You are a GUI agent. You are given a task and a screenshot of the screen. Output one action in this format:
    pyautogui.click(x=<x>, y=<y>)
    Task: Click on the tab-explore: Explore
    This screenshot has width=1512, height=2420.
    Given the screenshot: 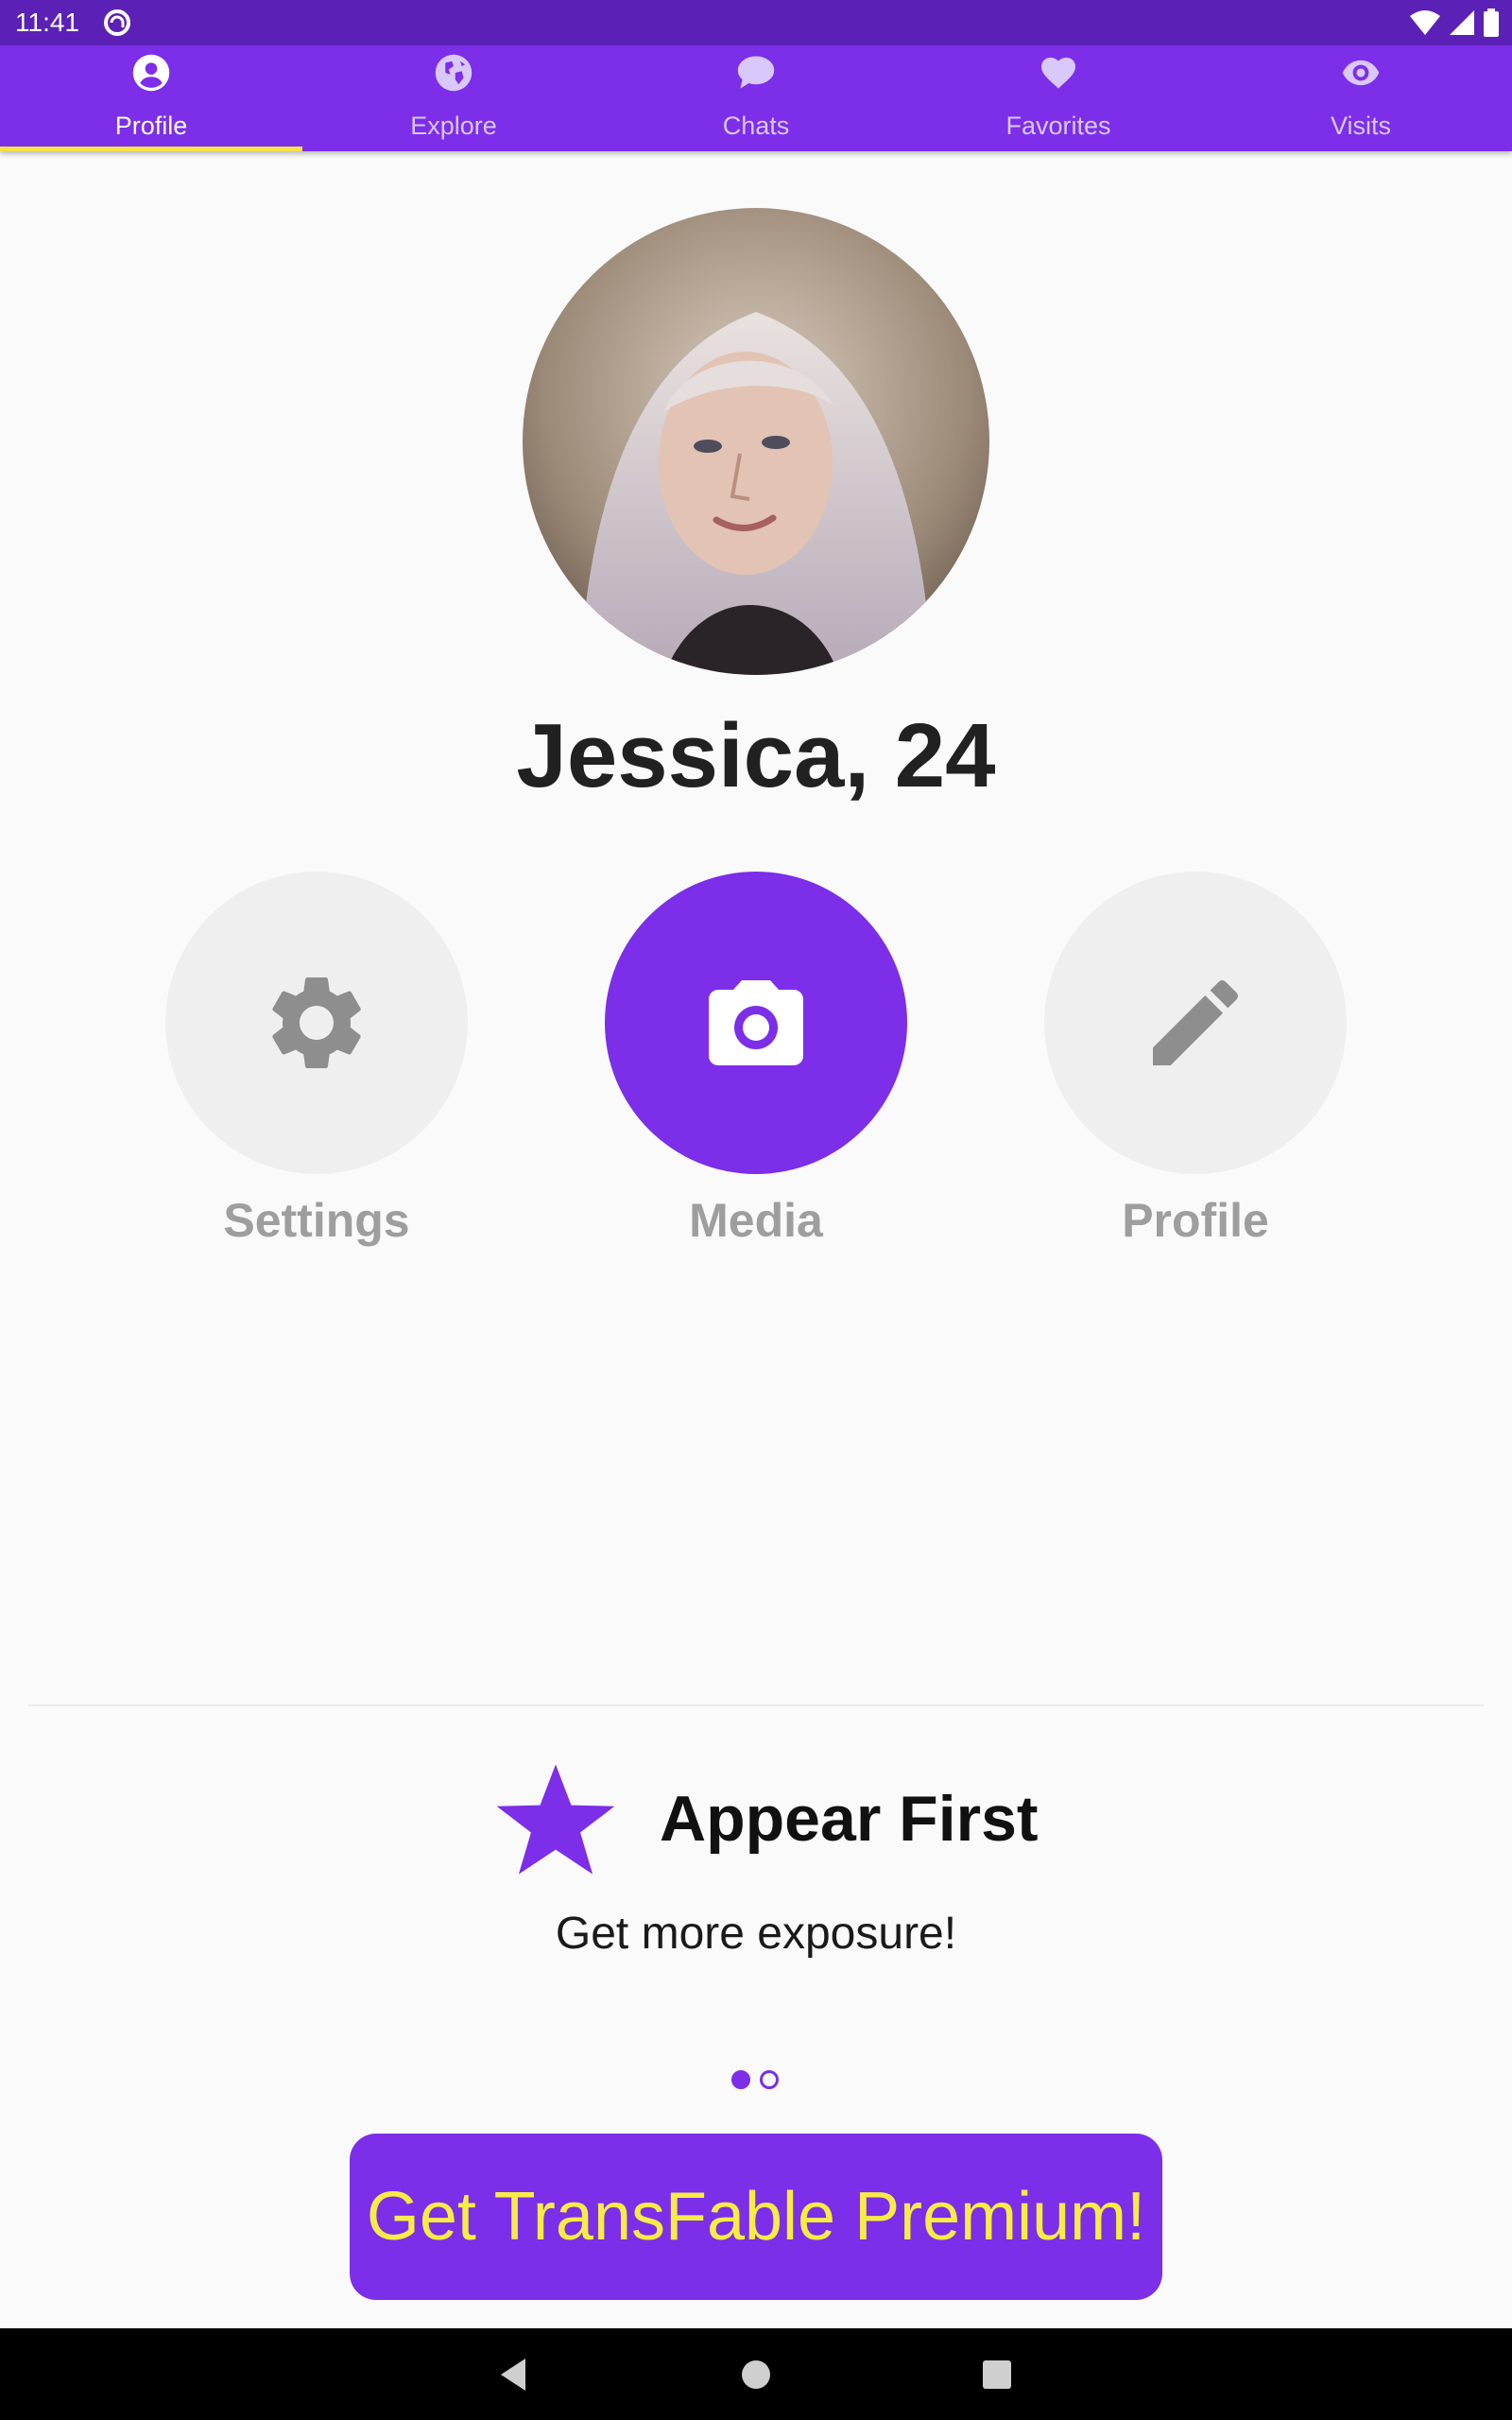 What is the action you would take?
    pyautogui.click(x=453, y=98)
    